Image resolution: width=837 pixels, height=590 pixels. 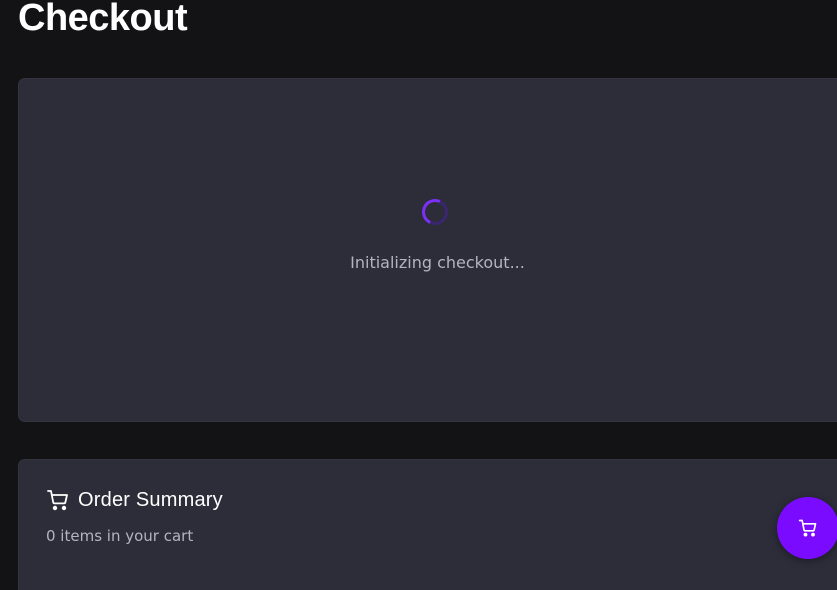 What do you see at coordinates (103, 19) in the screenshot?
I see `page-title: Checkout` at bounding box center [103, 19].